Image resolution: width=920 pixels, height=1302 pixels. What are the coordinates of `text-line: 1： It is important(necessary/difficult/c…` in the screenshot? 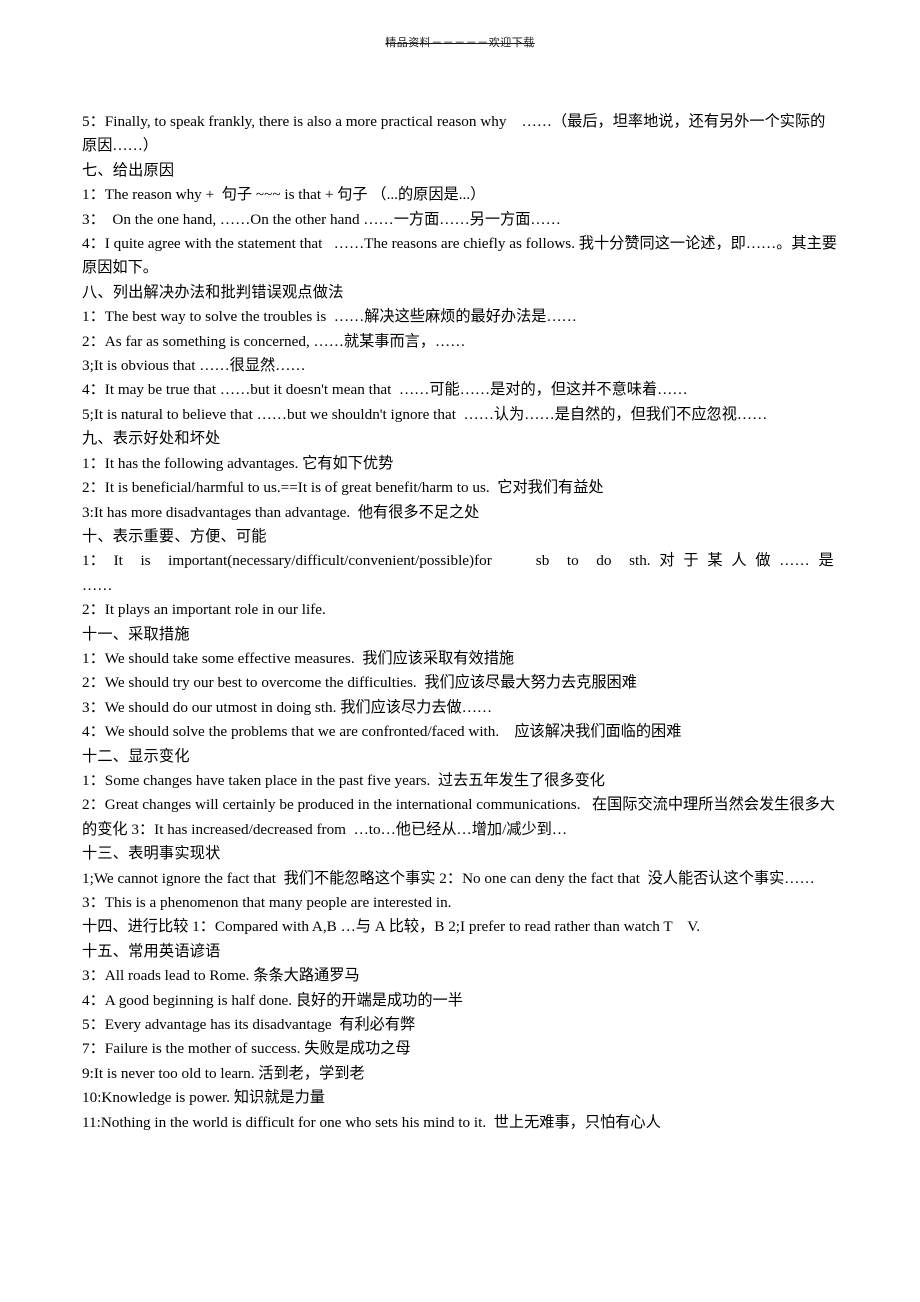 It's located at (462, 573).